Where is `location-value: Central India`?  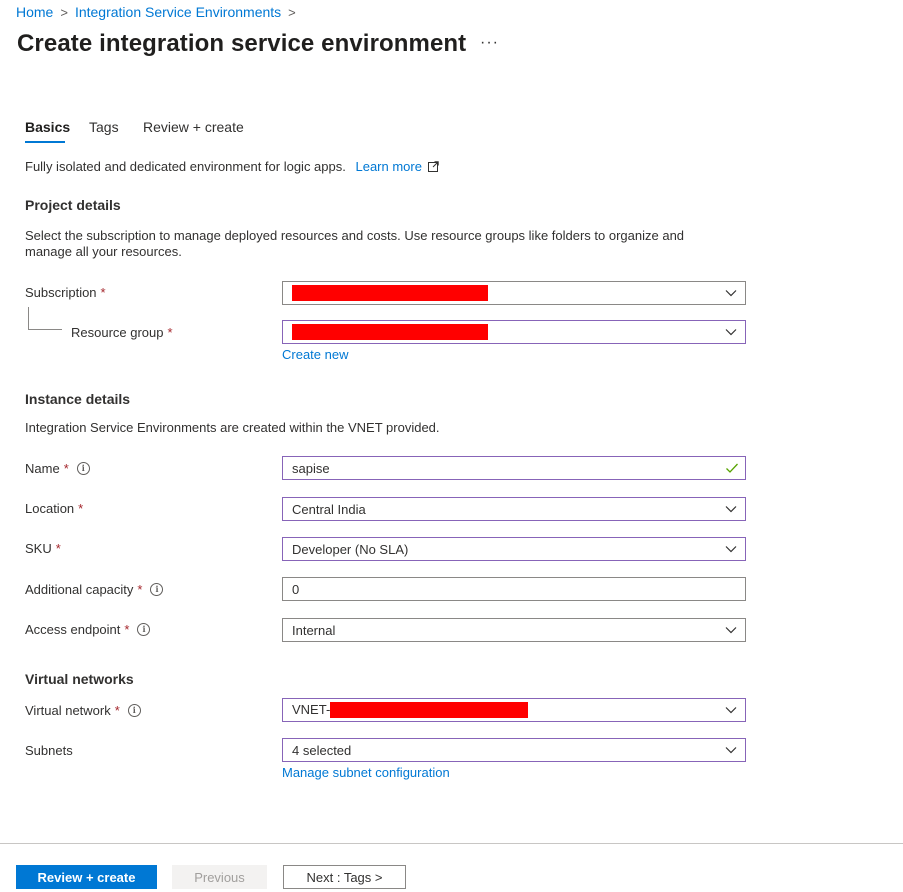
location-value: Central India is located at coordinates (329, 509).